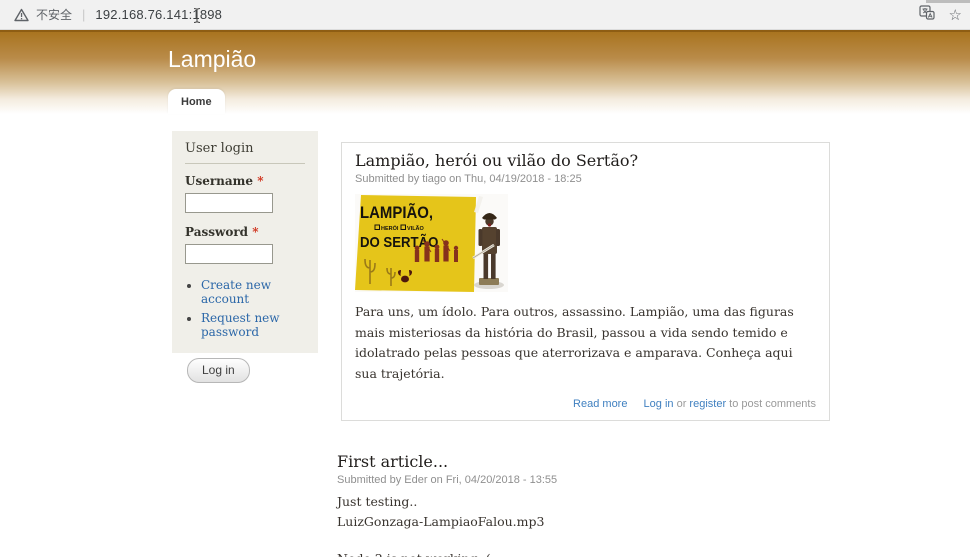  Describe the element at coordinates (158, 14) in the screenshot. I see `url-text: 192.168.76.141:1898` at that location.